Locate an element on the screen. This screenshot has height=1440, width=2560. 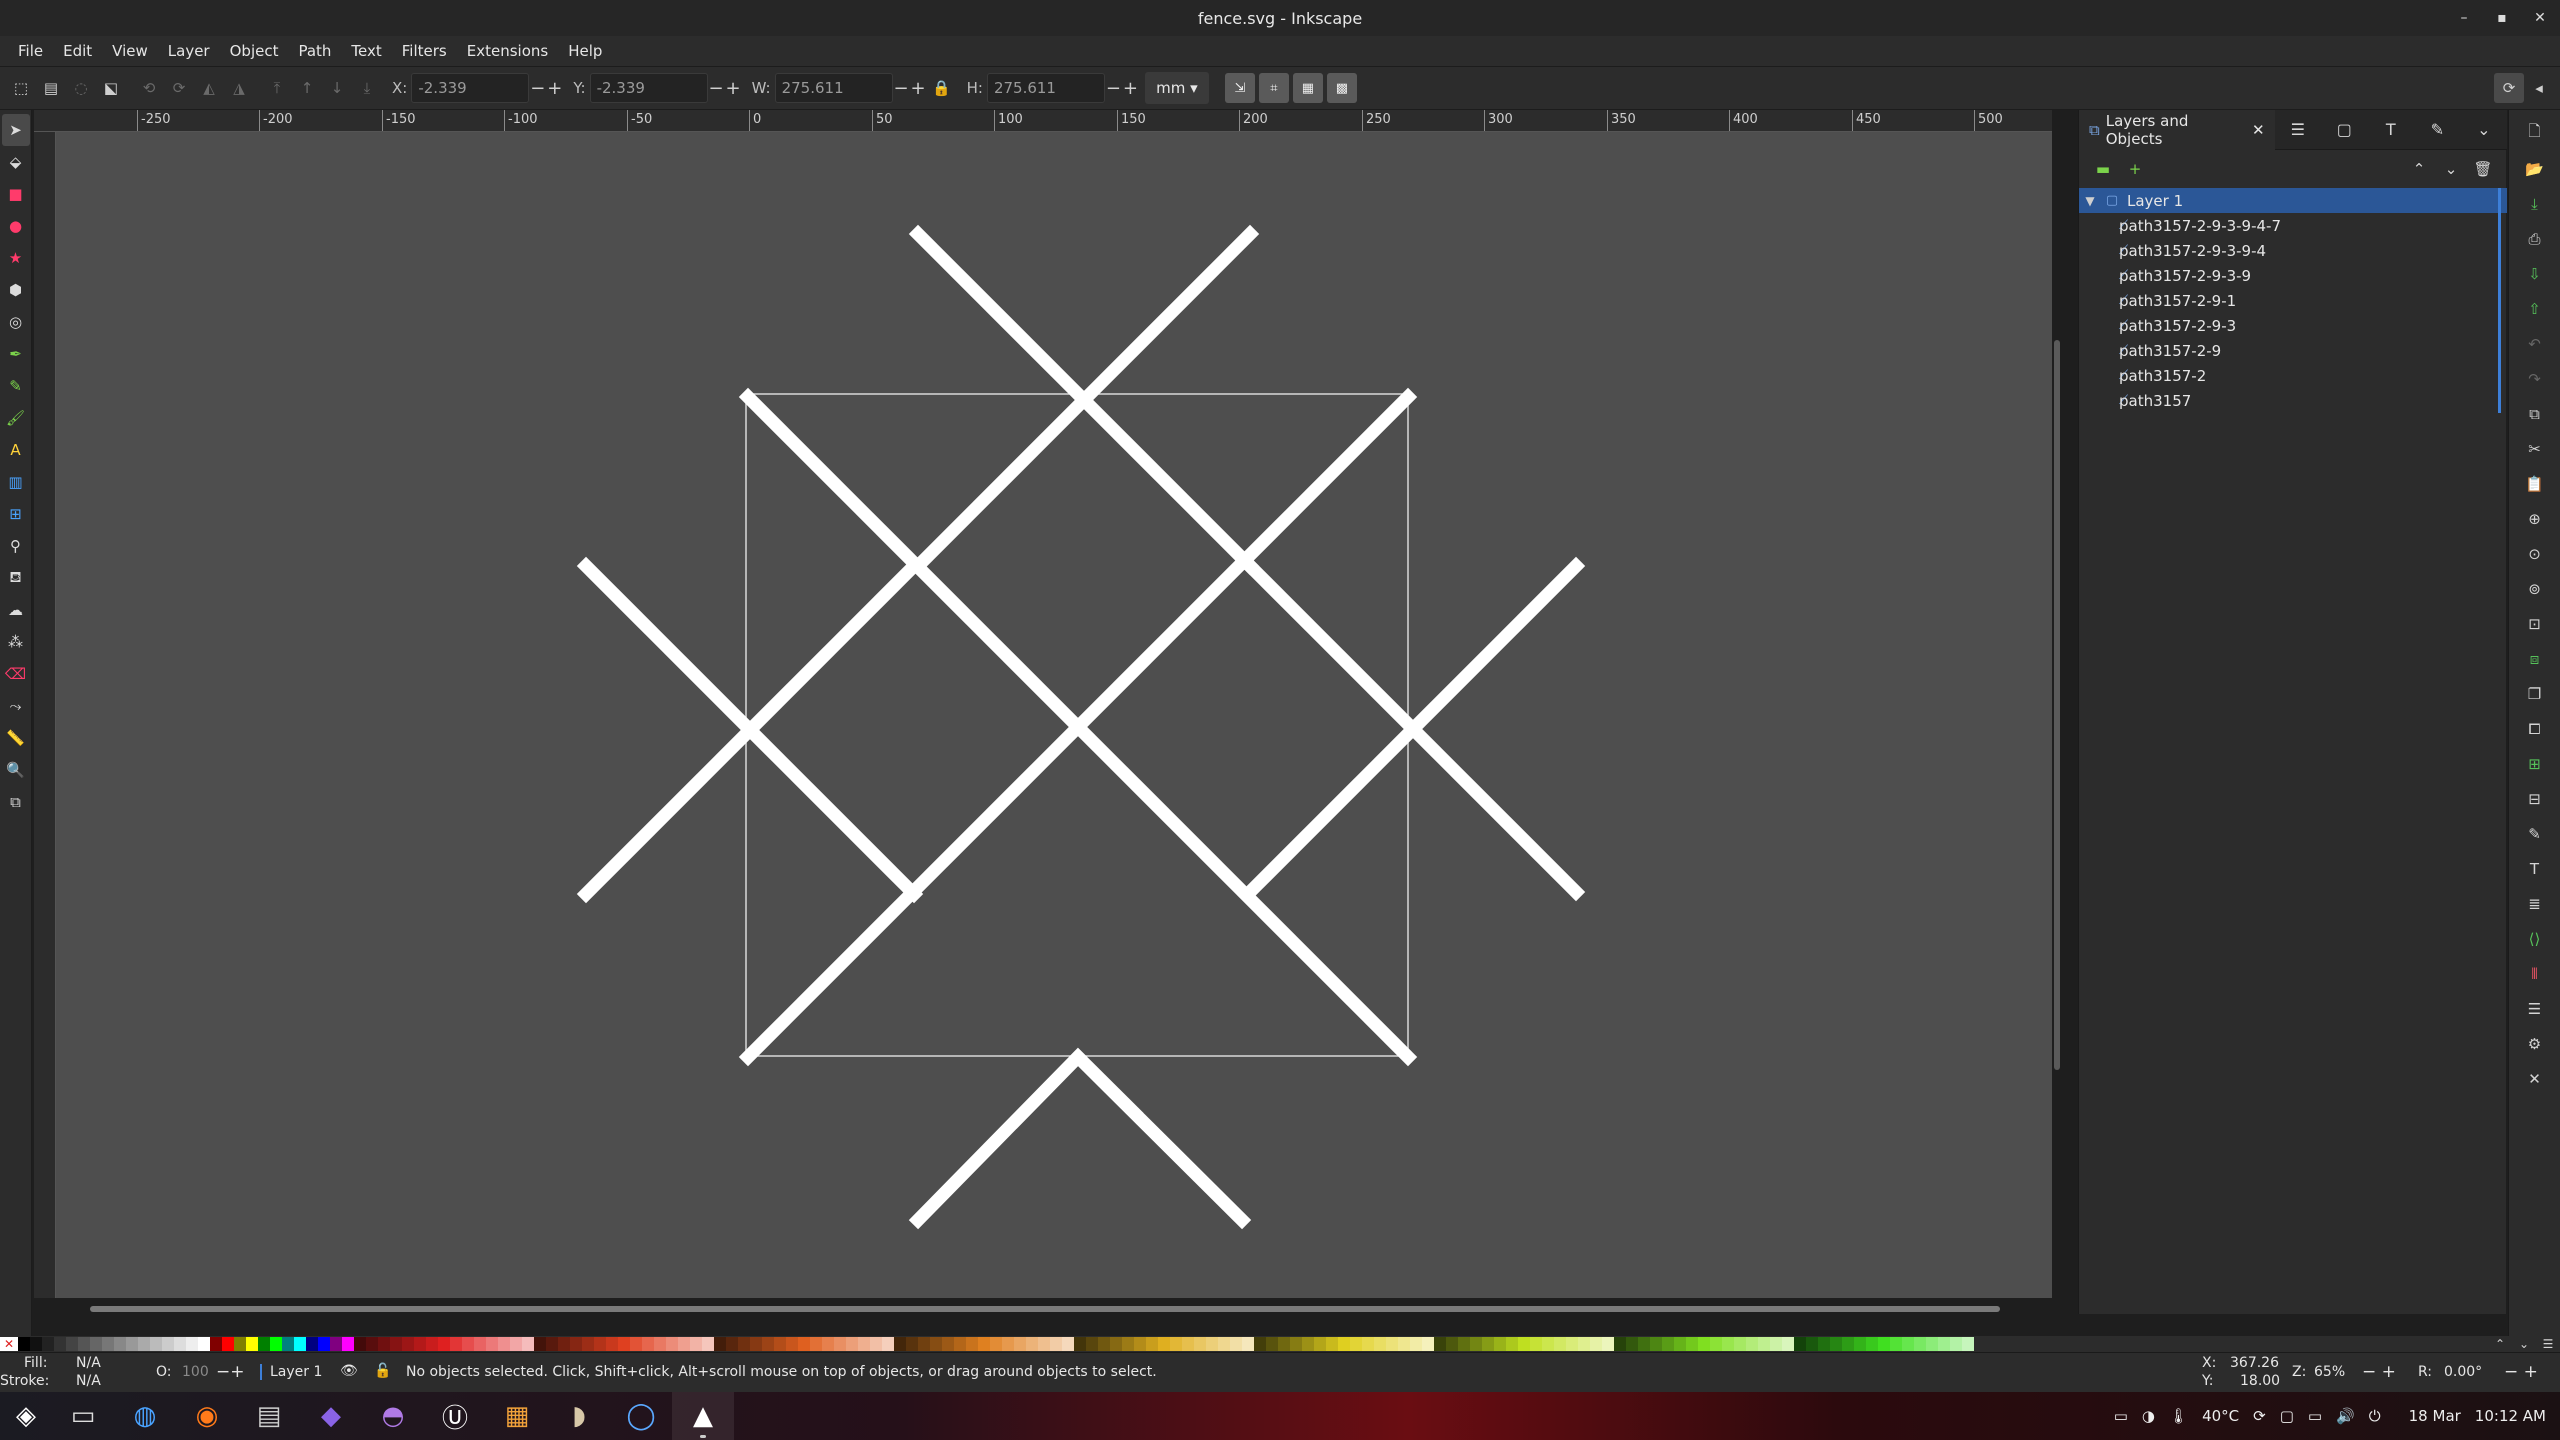
unreal-engine-icon: Ⓤ is located at coordinates (455, 1416).